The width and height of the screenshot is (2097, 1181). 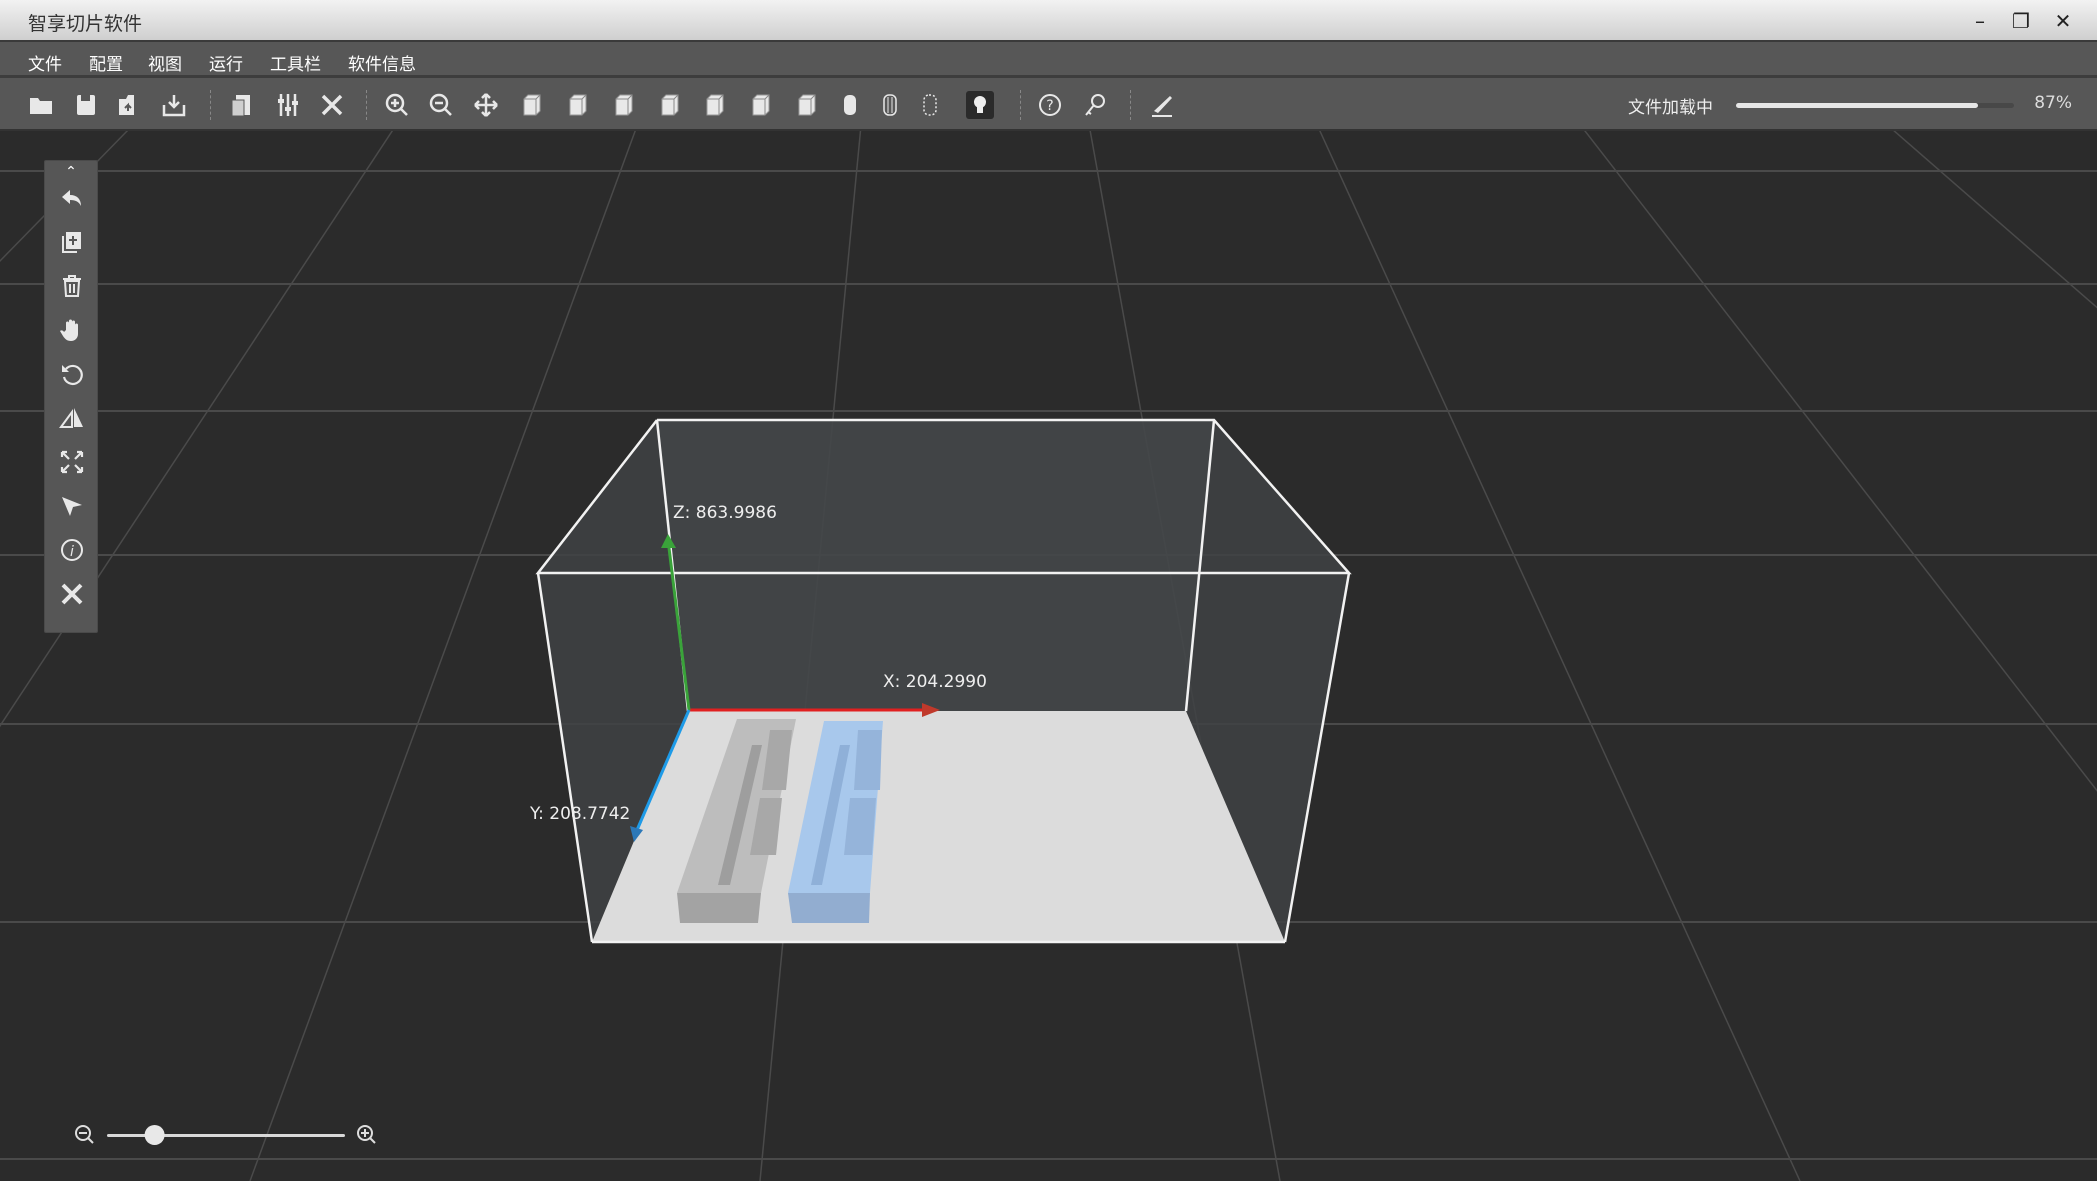 I want to click on loading-percent: 87%, so click(x=2053, y=103).